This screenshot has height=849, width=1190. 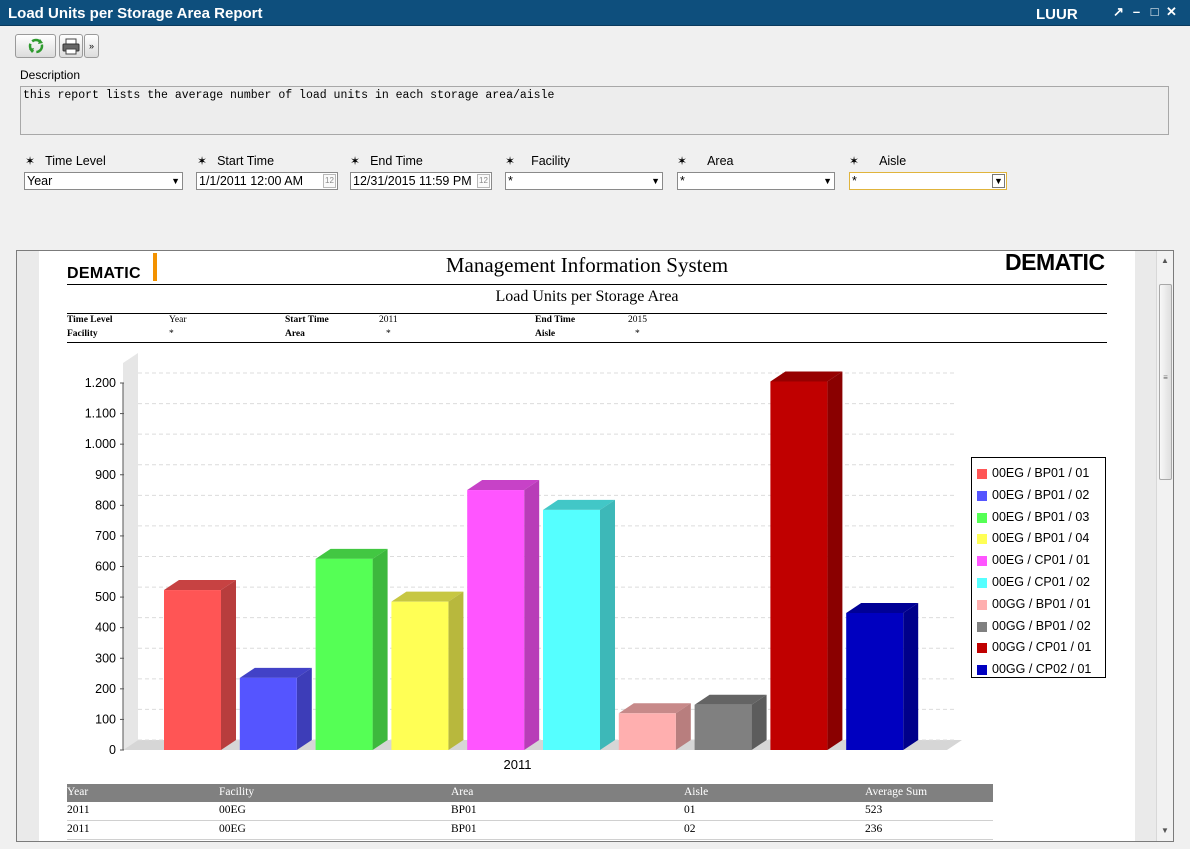 What do you see at coordinates (1038, 648) in the screenshot?
I see `legend-item: 00GG / CP01 / 01` at bounding box center [1038, 648].